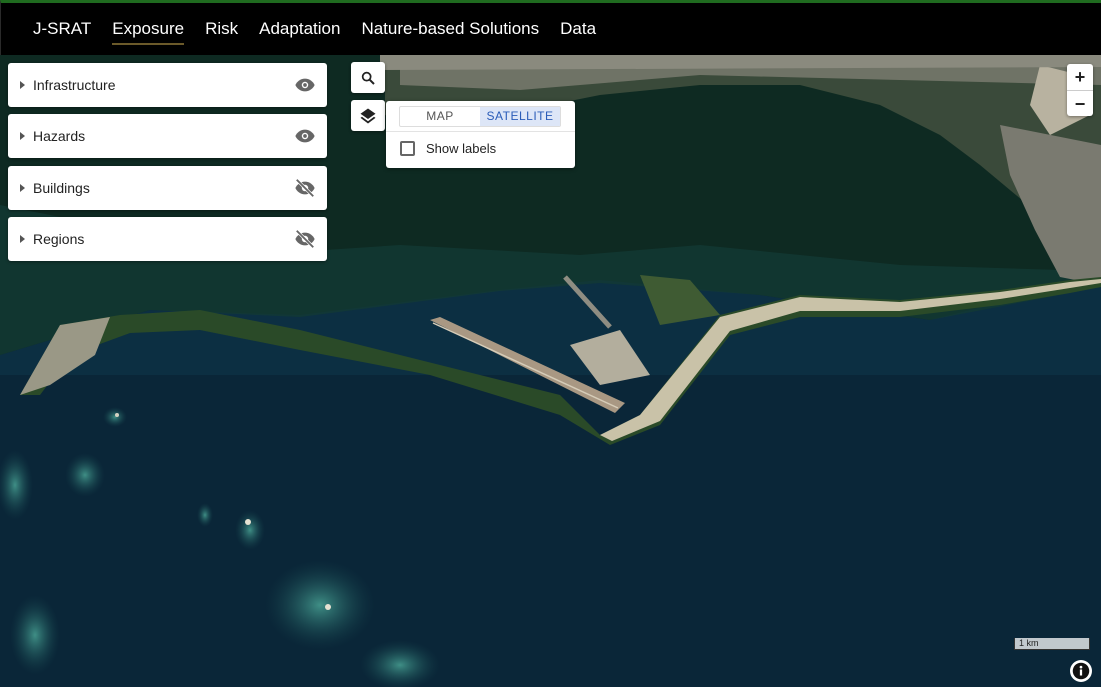 Image resolution: width=1101 pixels, height=687 pixels. I want to click on panel-label: Hazards, so click(59, 136).